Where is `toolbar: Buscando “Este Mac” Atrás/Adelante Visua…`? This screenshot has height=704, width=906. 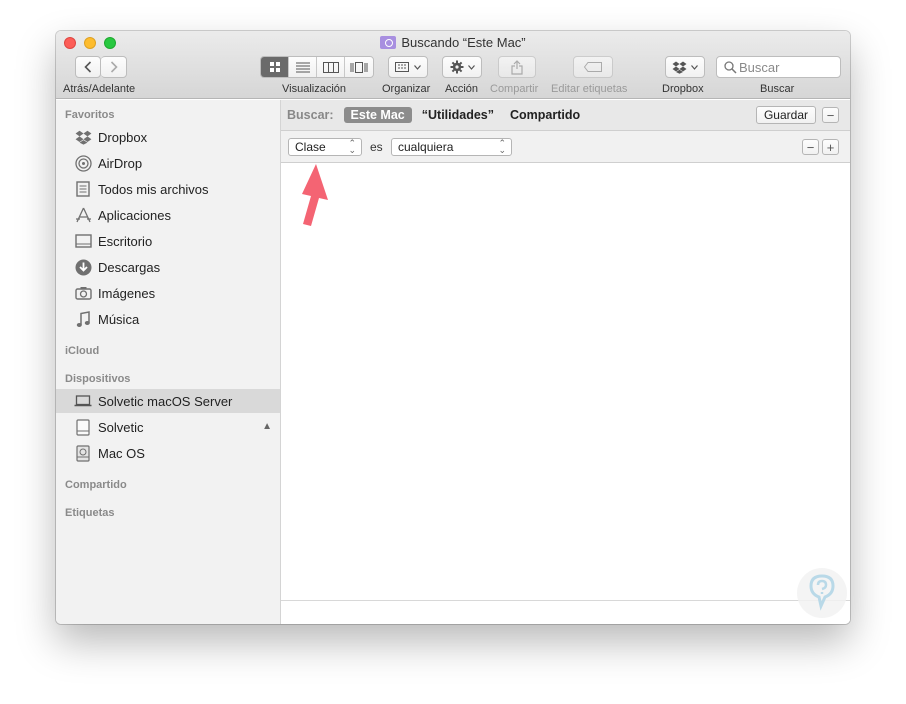 toolbar: Buscando “Este Mac” Atrás/Adelante Visua… is located at coordinates (453, 65).